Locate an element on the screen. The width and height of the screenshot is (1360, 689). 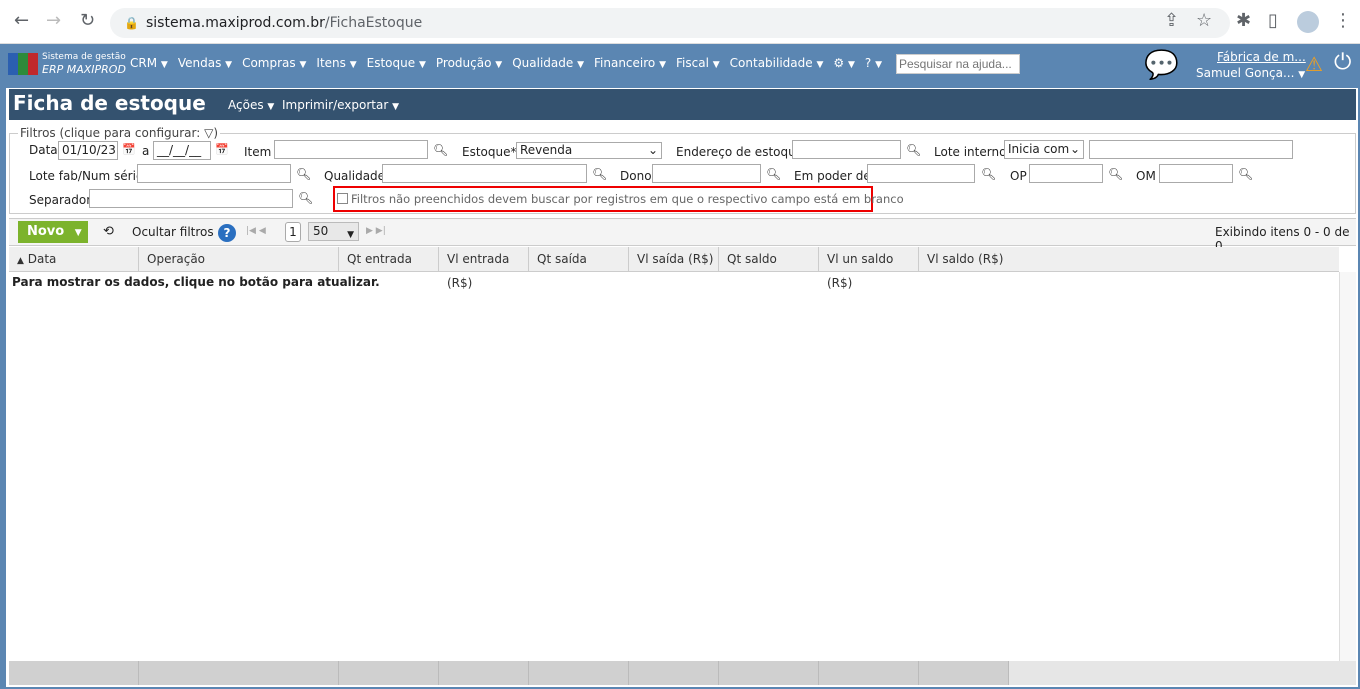
estoque-select: Revenda ⌄ is located at coordinates (589, 150).